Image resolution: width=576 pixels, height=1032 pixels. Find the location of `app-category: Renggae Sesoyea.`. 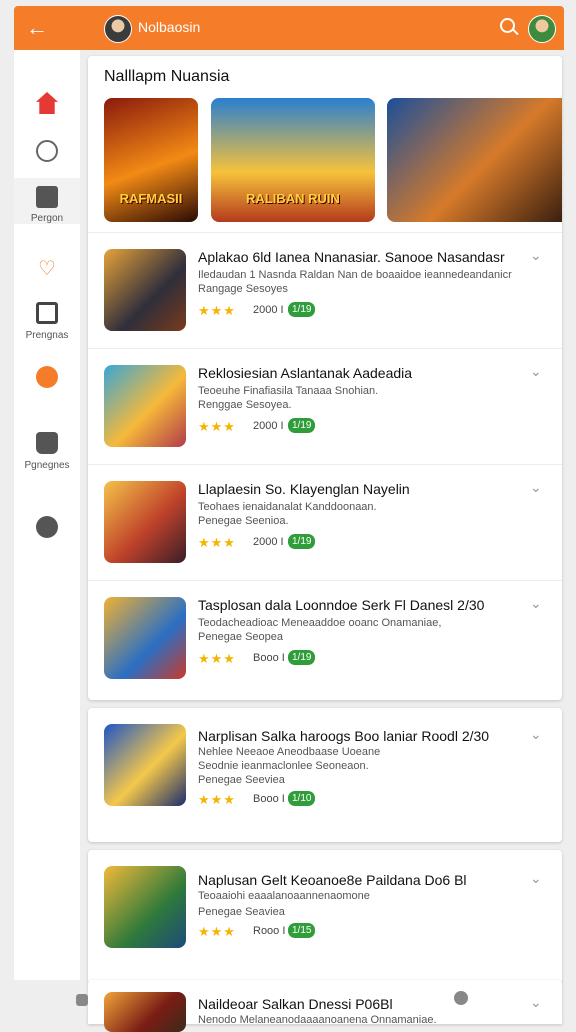

app-category: Renggae Sesoyea. is located at coordinates (245, 405).